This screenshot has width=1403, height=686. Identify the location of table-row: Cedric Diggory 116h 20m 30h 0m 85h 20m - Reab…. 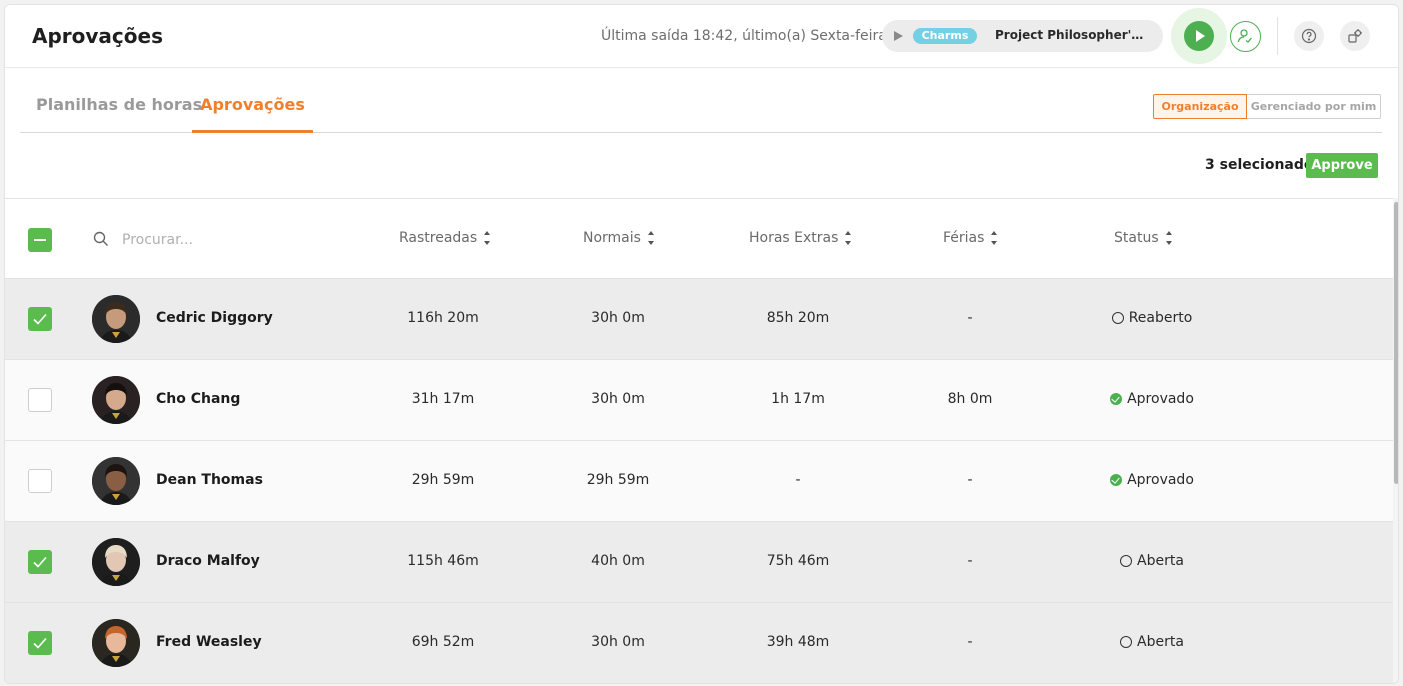
(699, 319).